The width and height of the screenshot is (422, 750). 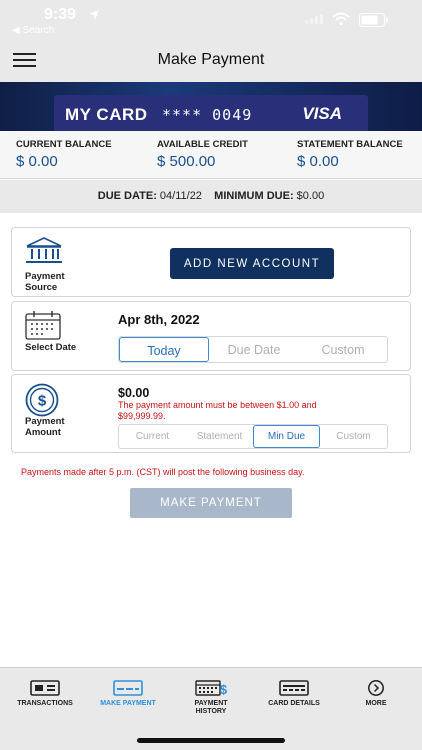 I want to click on status-bar: 9:39 ◀ Search, so click(x=211, y=19).